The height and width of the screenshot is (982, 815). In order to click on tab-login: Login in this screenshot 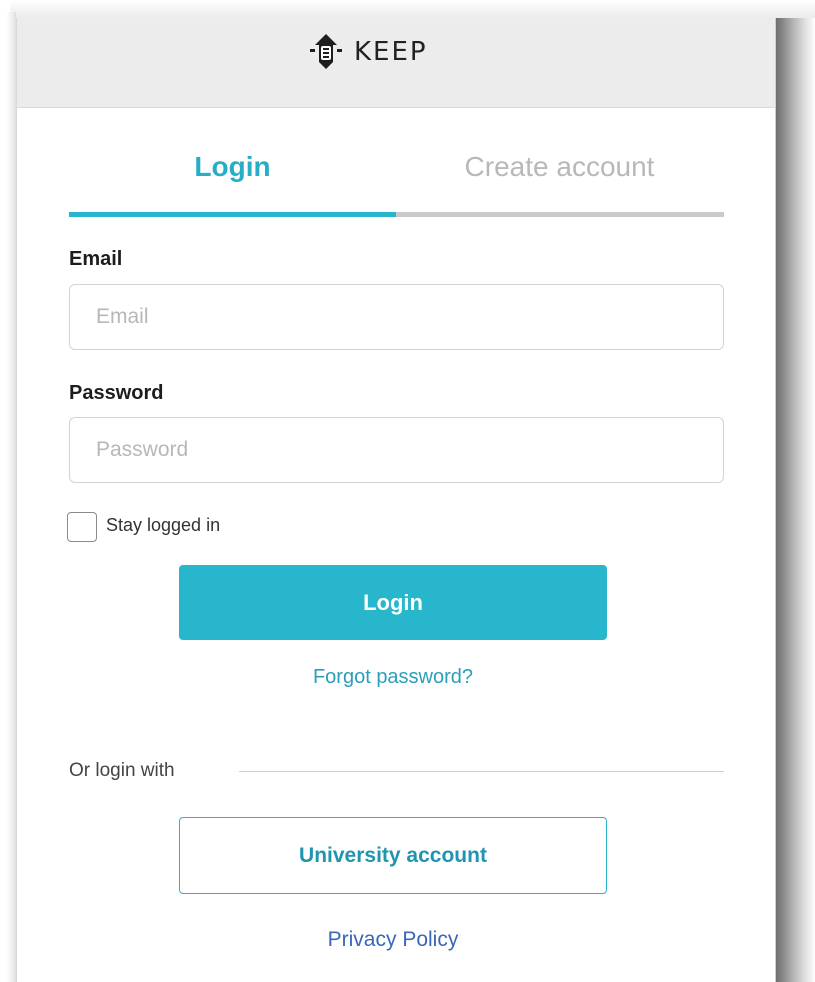, I will do `click(232, 167)`.